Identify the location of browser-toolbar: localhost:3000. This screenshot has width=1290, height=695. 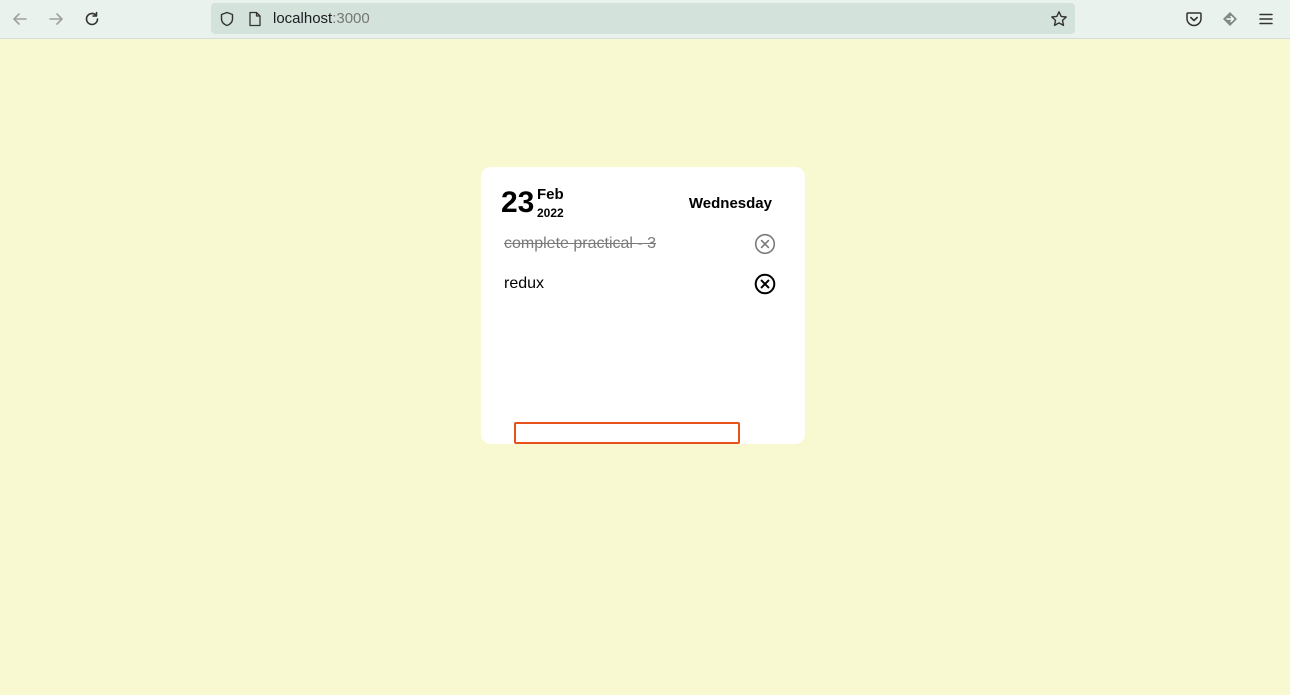
(645, 19).